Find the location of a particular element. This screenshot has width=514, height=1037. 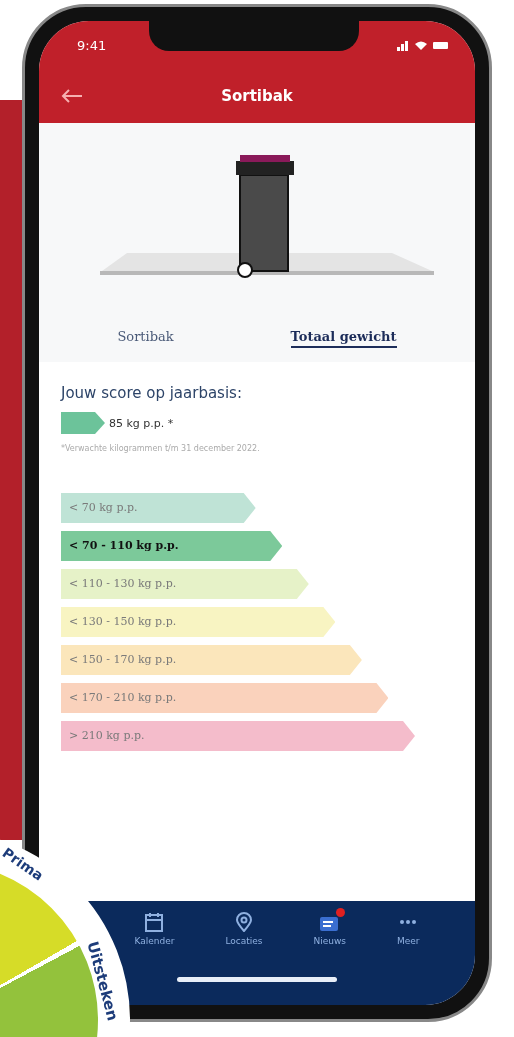

score-range-bar: < 70 kg p.p. is located at coordinates (158, 508).